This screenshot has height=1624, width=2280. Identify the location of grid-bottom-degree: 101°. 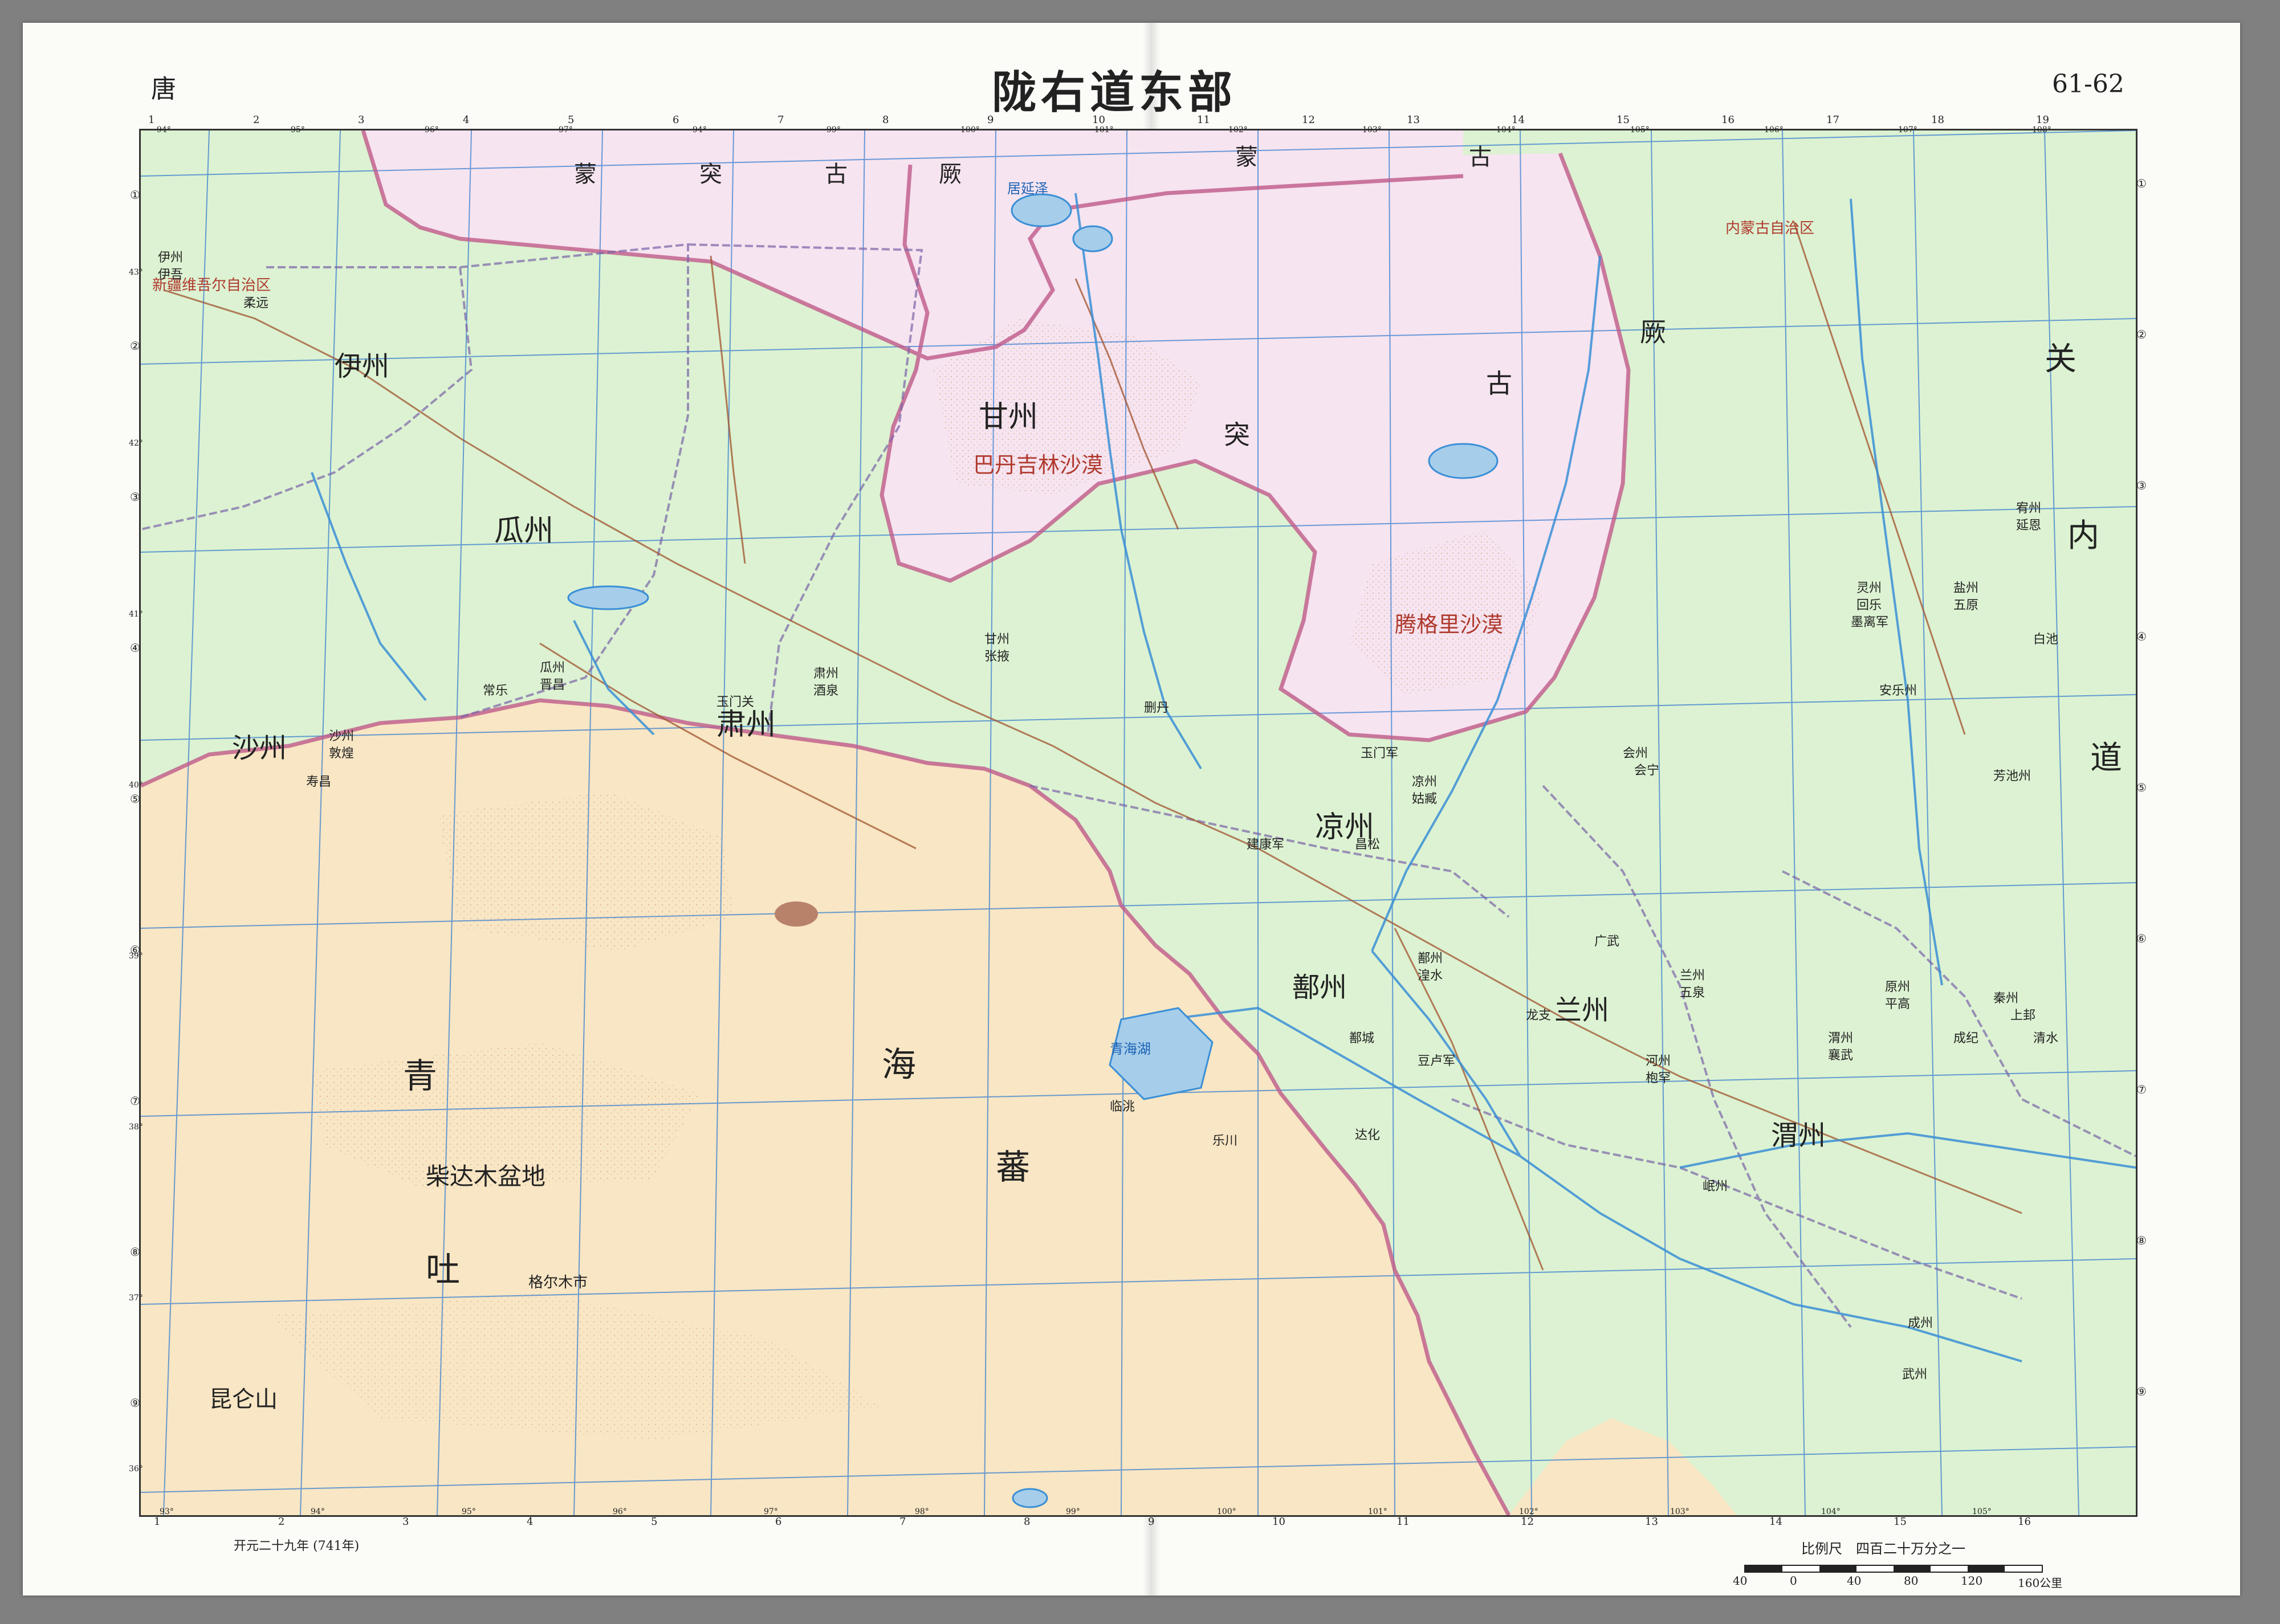
(1377, 1511).